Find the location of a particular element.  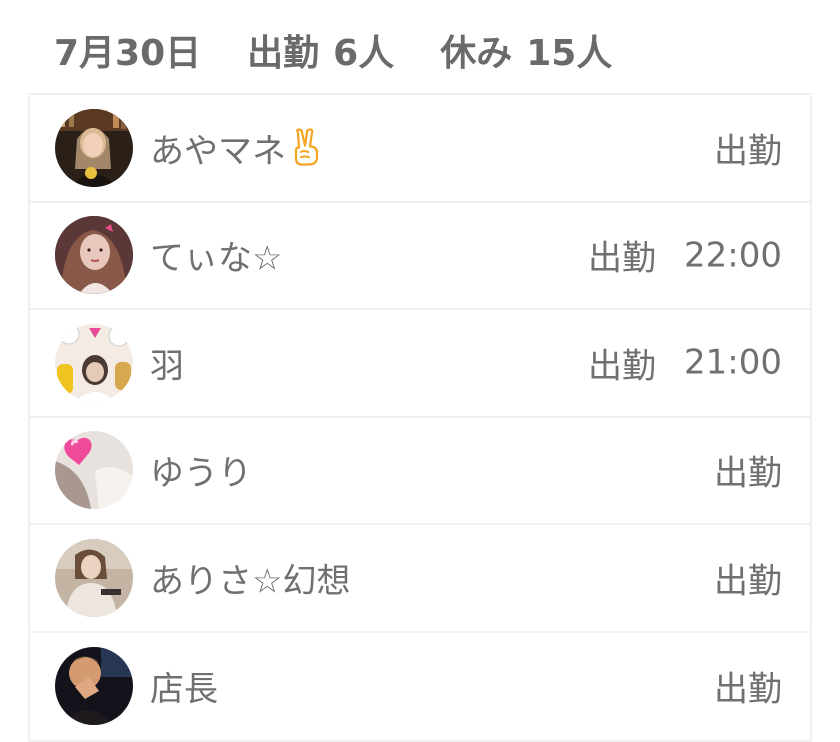

working-count: 6人 is located at coordinates (364, 53).